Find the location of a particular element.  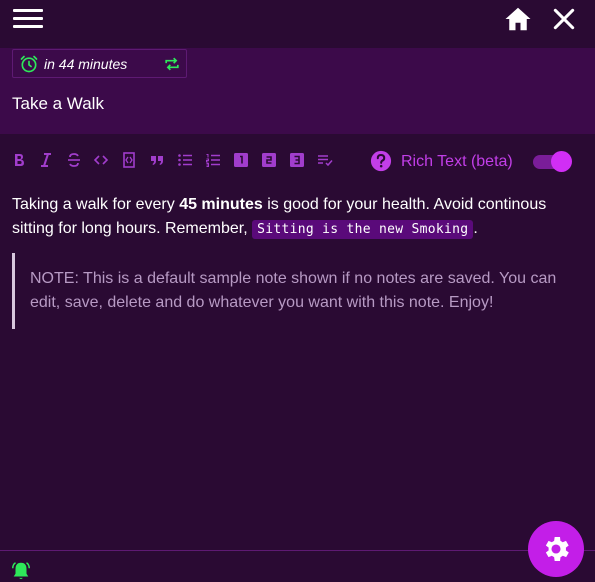

gear-icon is located at coordinates (557, 549).